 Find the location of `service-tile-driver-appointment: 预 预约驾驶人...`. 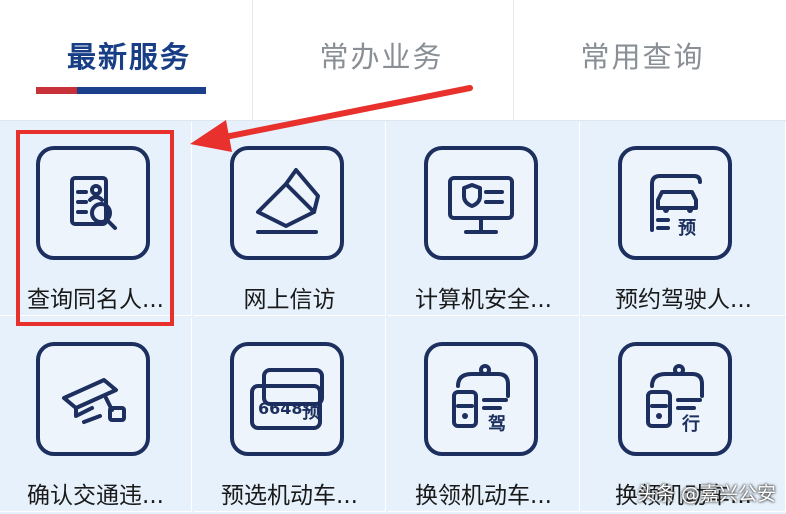

service-tile-driver-appointment: 预 预约驾驶人... is located at coordinates (684, 219).